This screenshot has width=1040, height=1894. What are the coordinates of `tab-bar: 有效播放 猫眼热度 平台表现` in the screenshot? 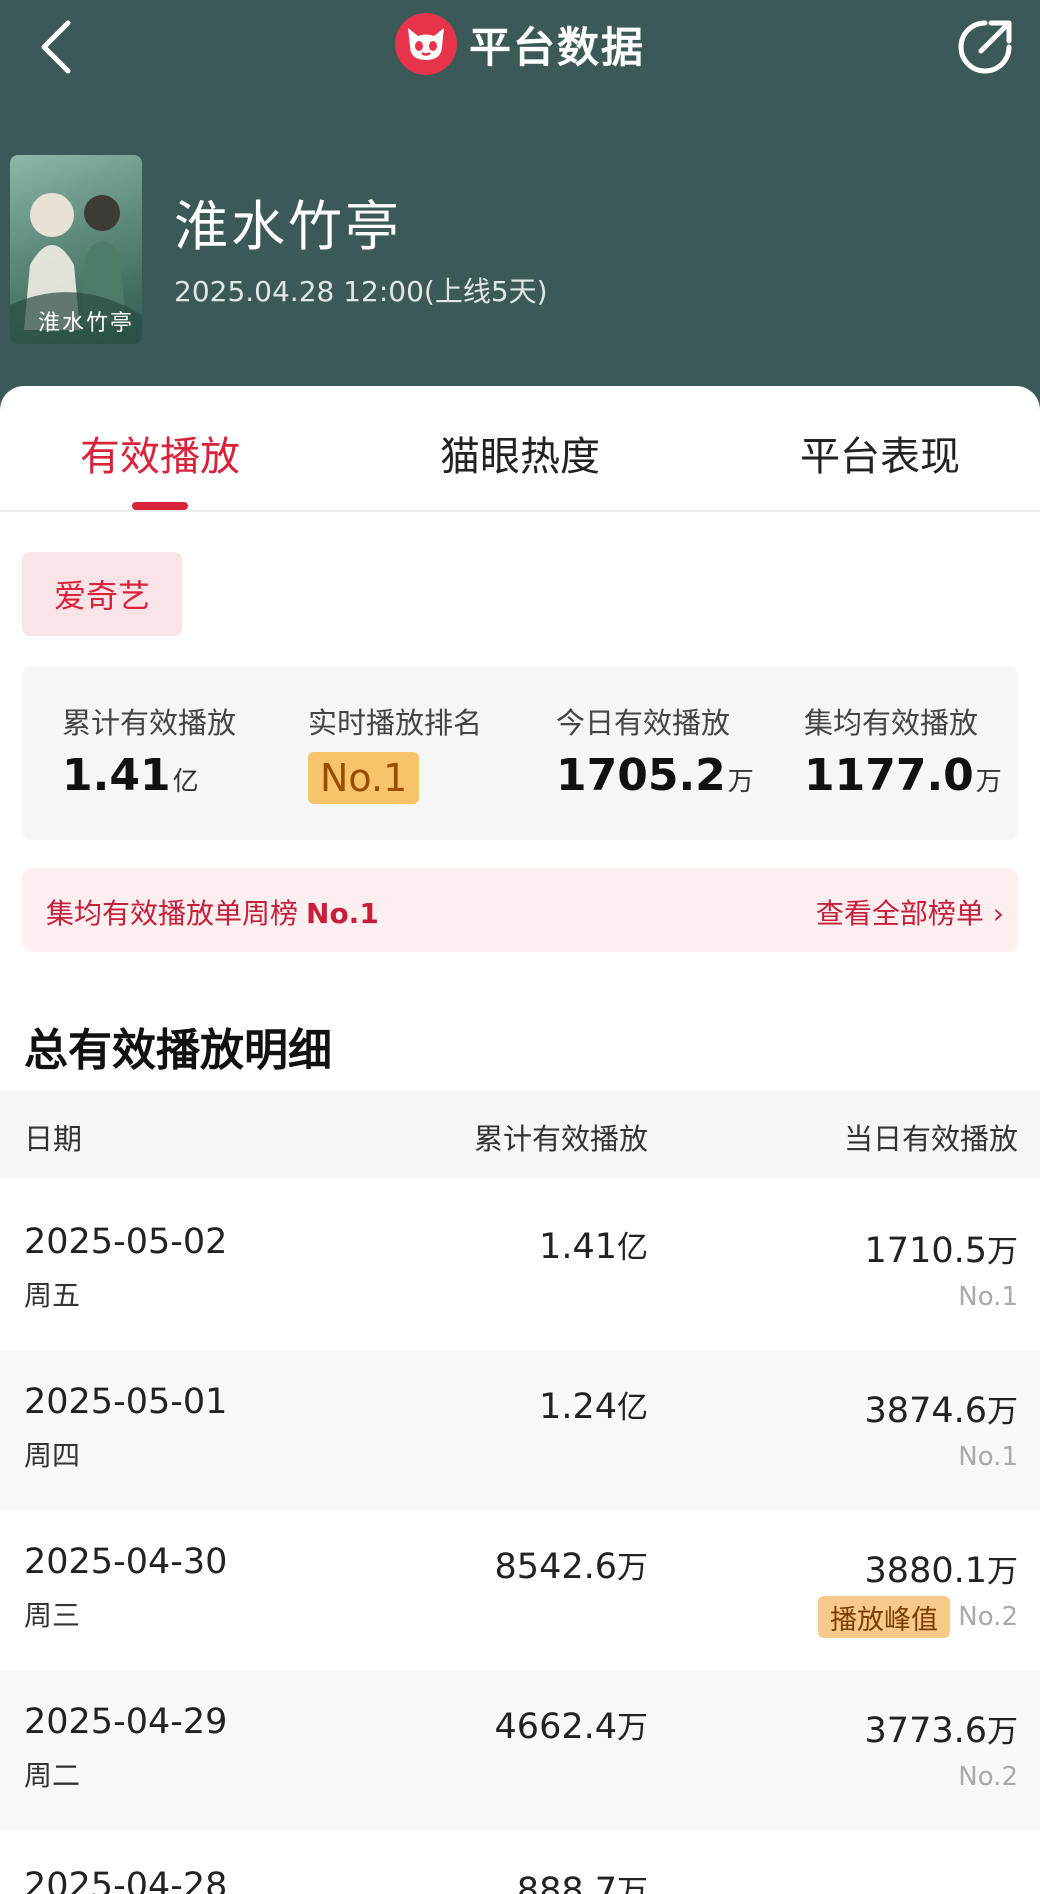 It's located at (520, 449).